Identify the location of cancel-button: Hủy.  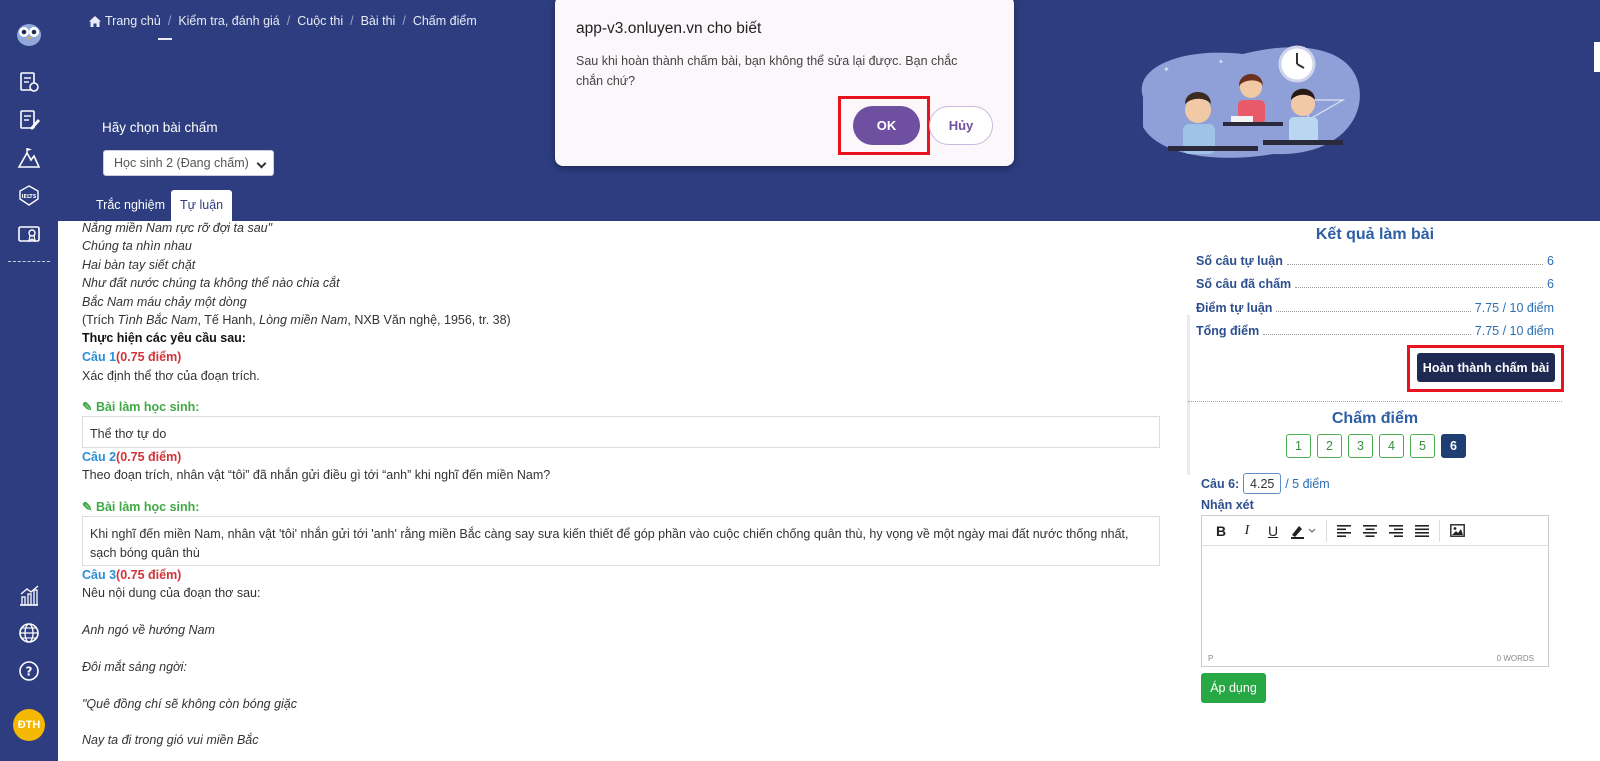
(961, 125).